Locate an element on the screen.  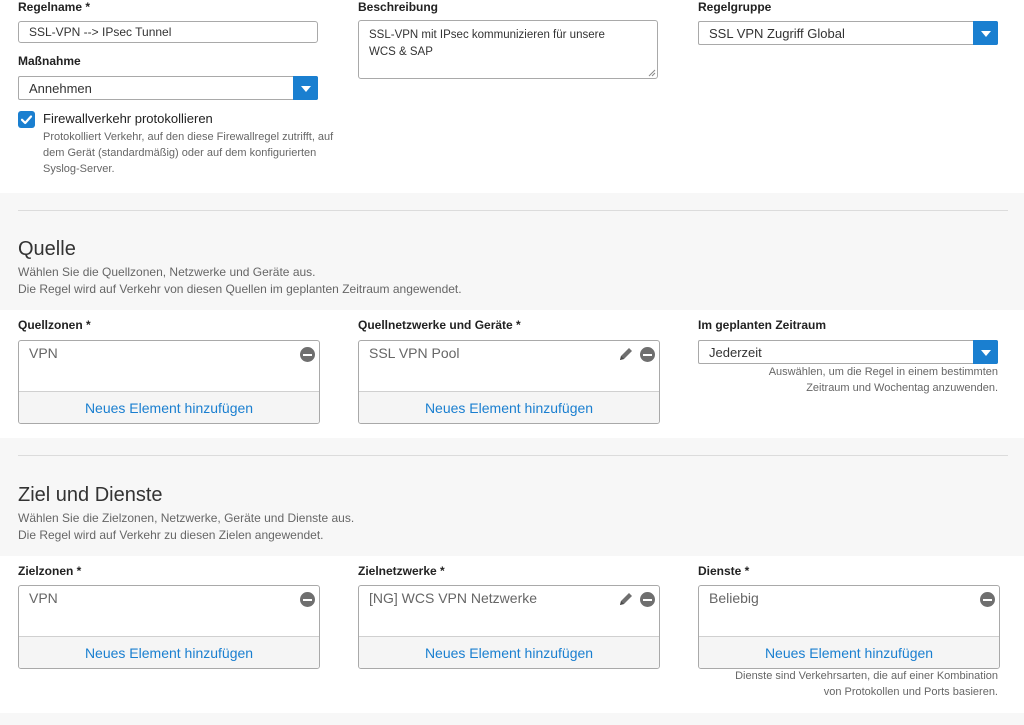
action-select-value: Annehmen is located at coordinates (60, 88).